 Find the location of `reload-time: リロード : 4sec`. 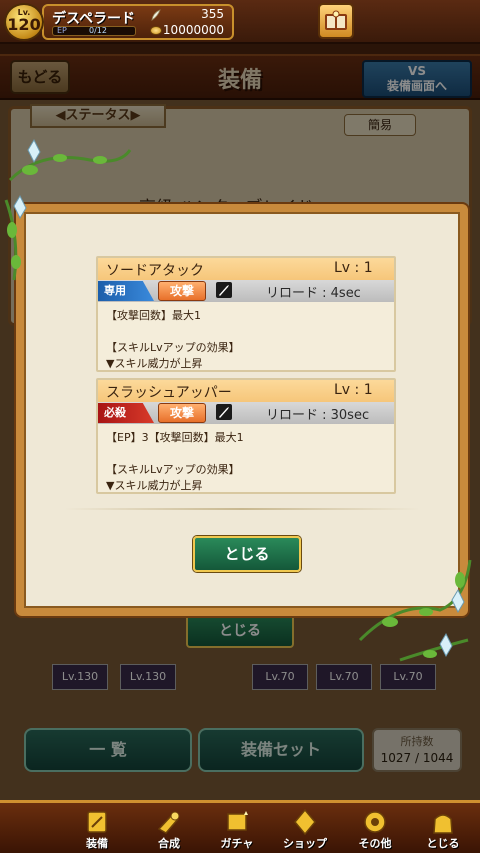

reload-time: リロード : 4sec is located at coordinates (313, 293).